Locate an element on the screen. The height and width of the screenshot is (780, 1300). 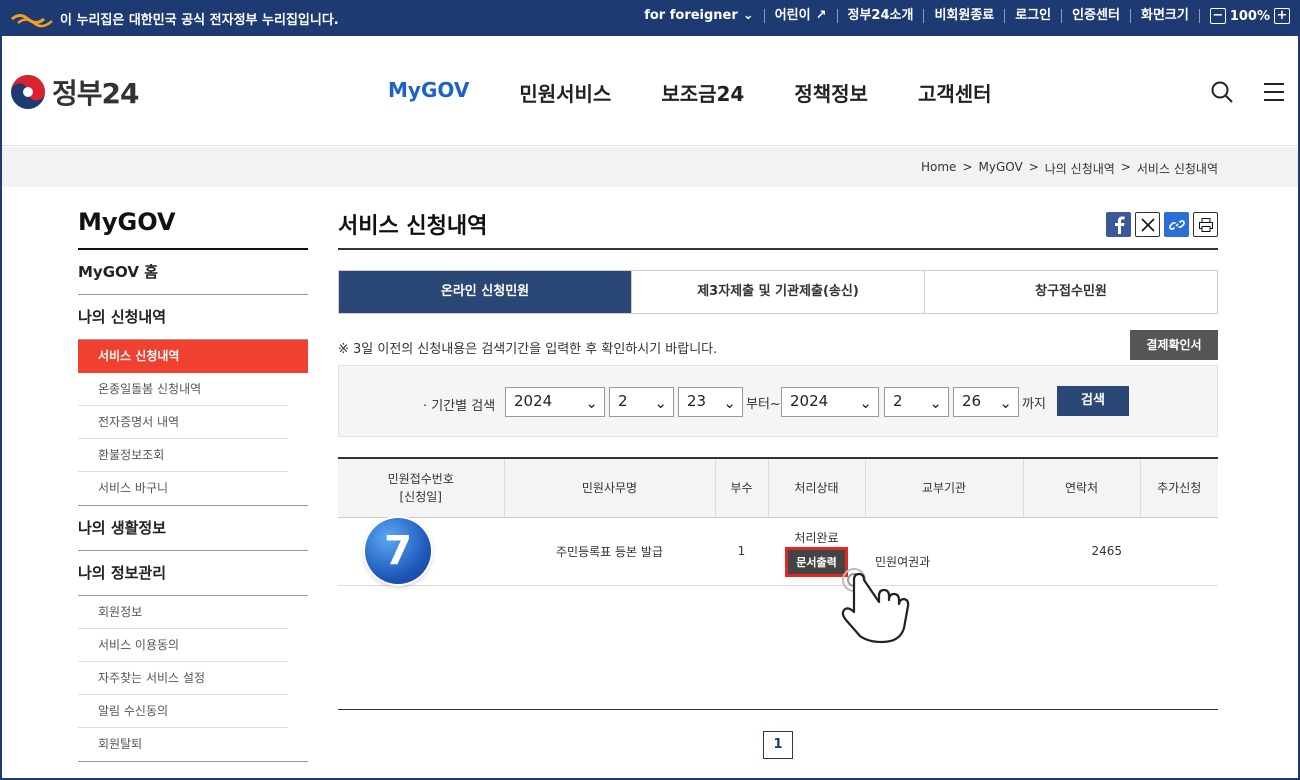
print-icon is located at coordinates (1205, 224).